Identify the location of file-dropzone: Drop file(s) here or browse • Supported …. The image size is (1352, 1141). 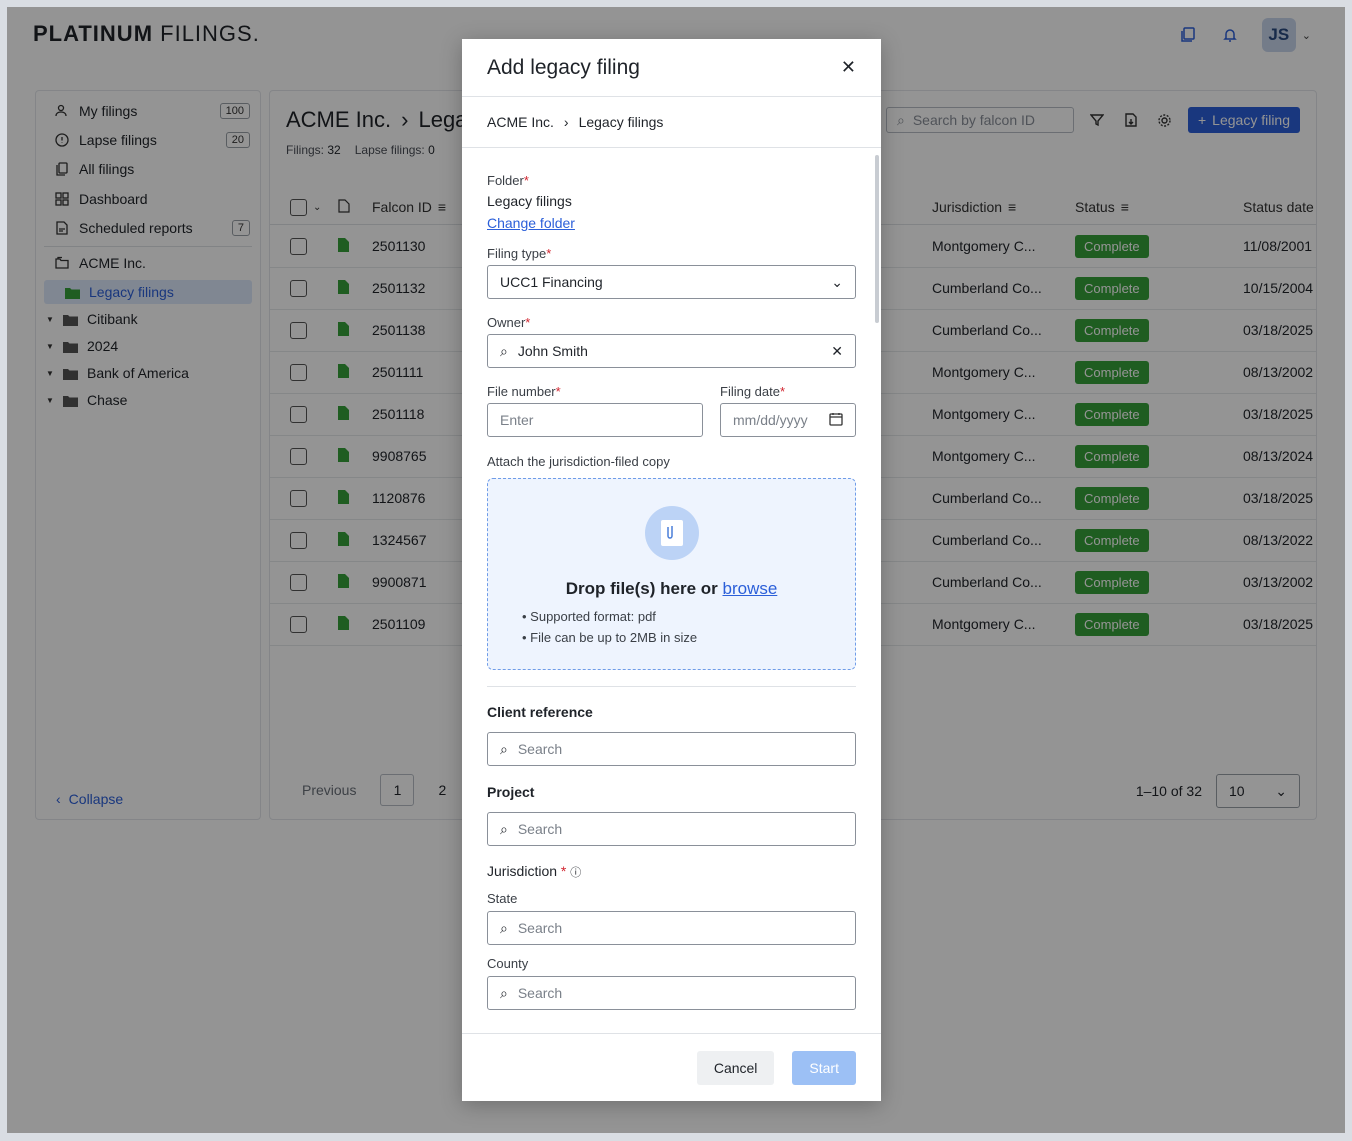
(671, 574).